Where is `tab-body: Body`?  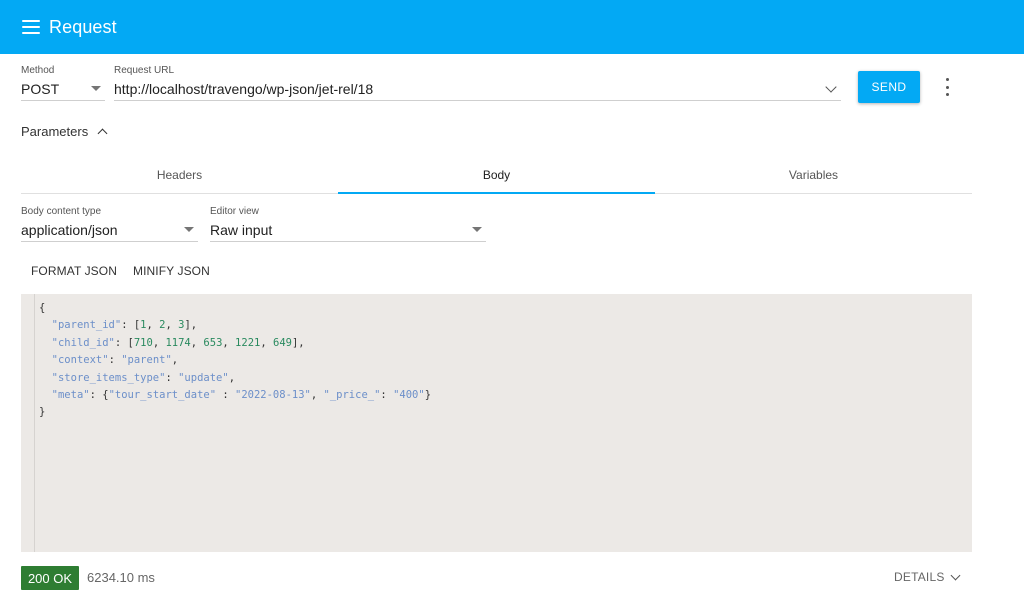 tab-body: Body is located at coordinates (496, 175).